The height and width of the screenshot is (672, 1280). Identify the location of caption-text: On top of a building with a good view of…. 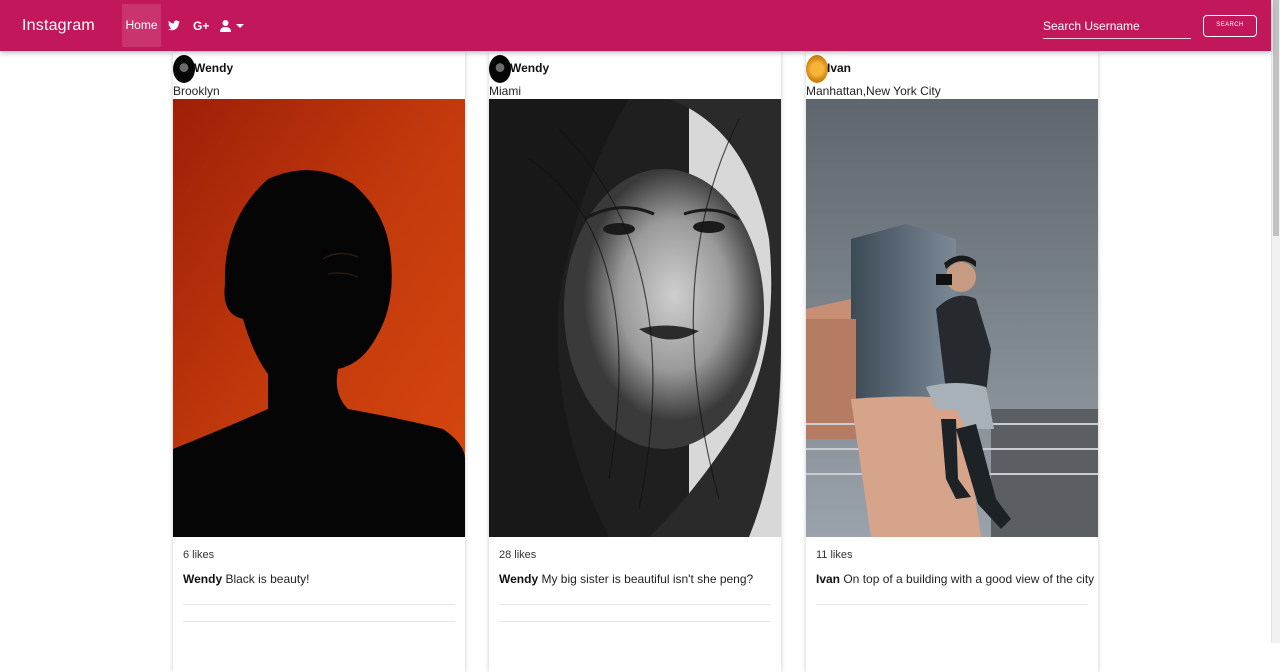
(967, 579).